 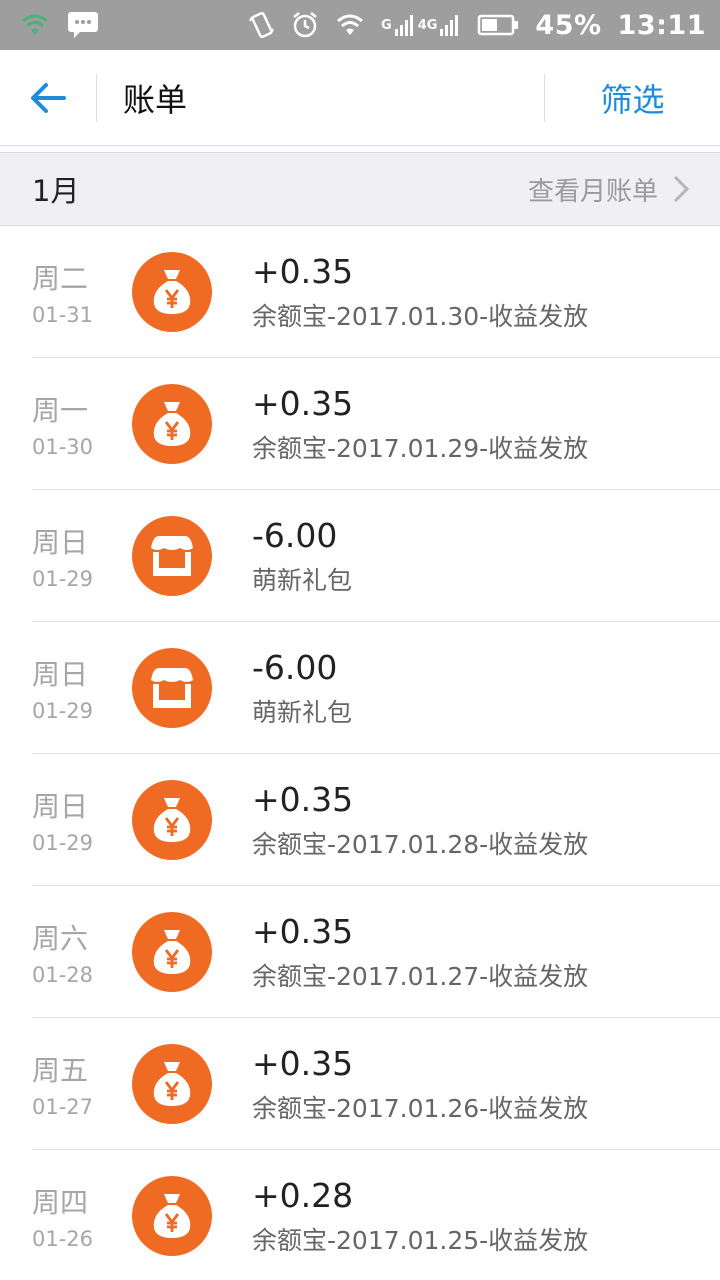 I want to click on battery-percent: 45%, so click(x=568, y=25).